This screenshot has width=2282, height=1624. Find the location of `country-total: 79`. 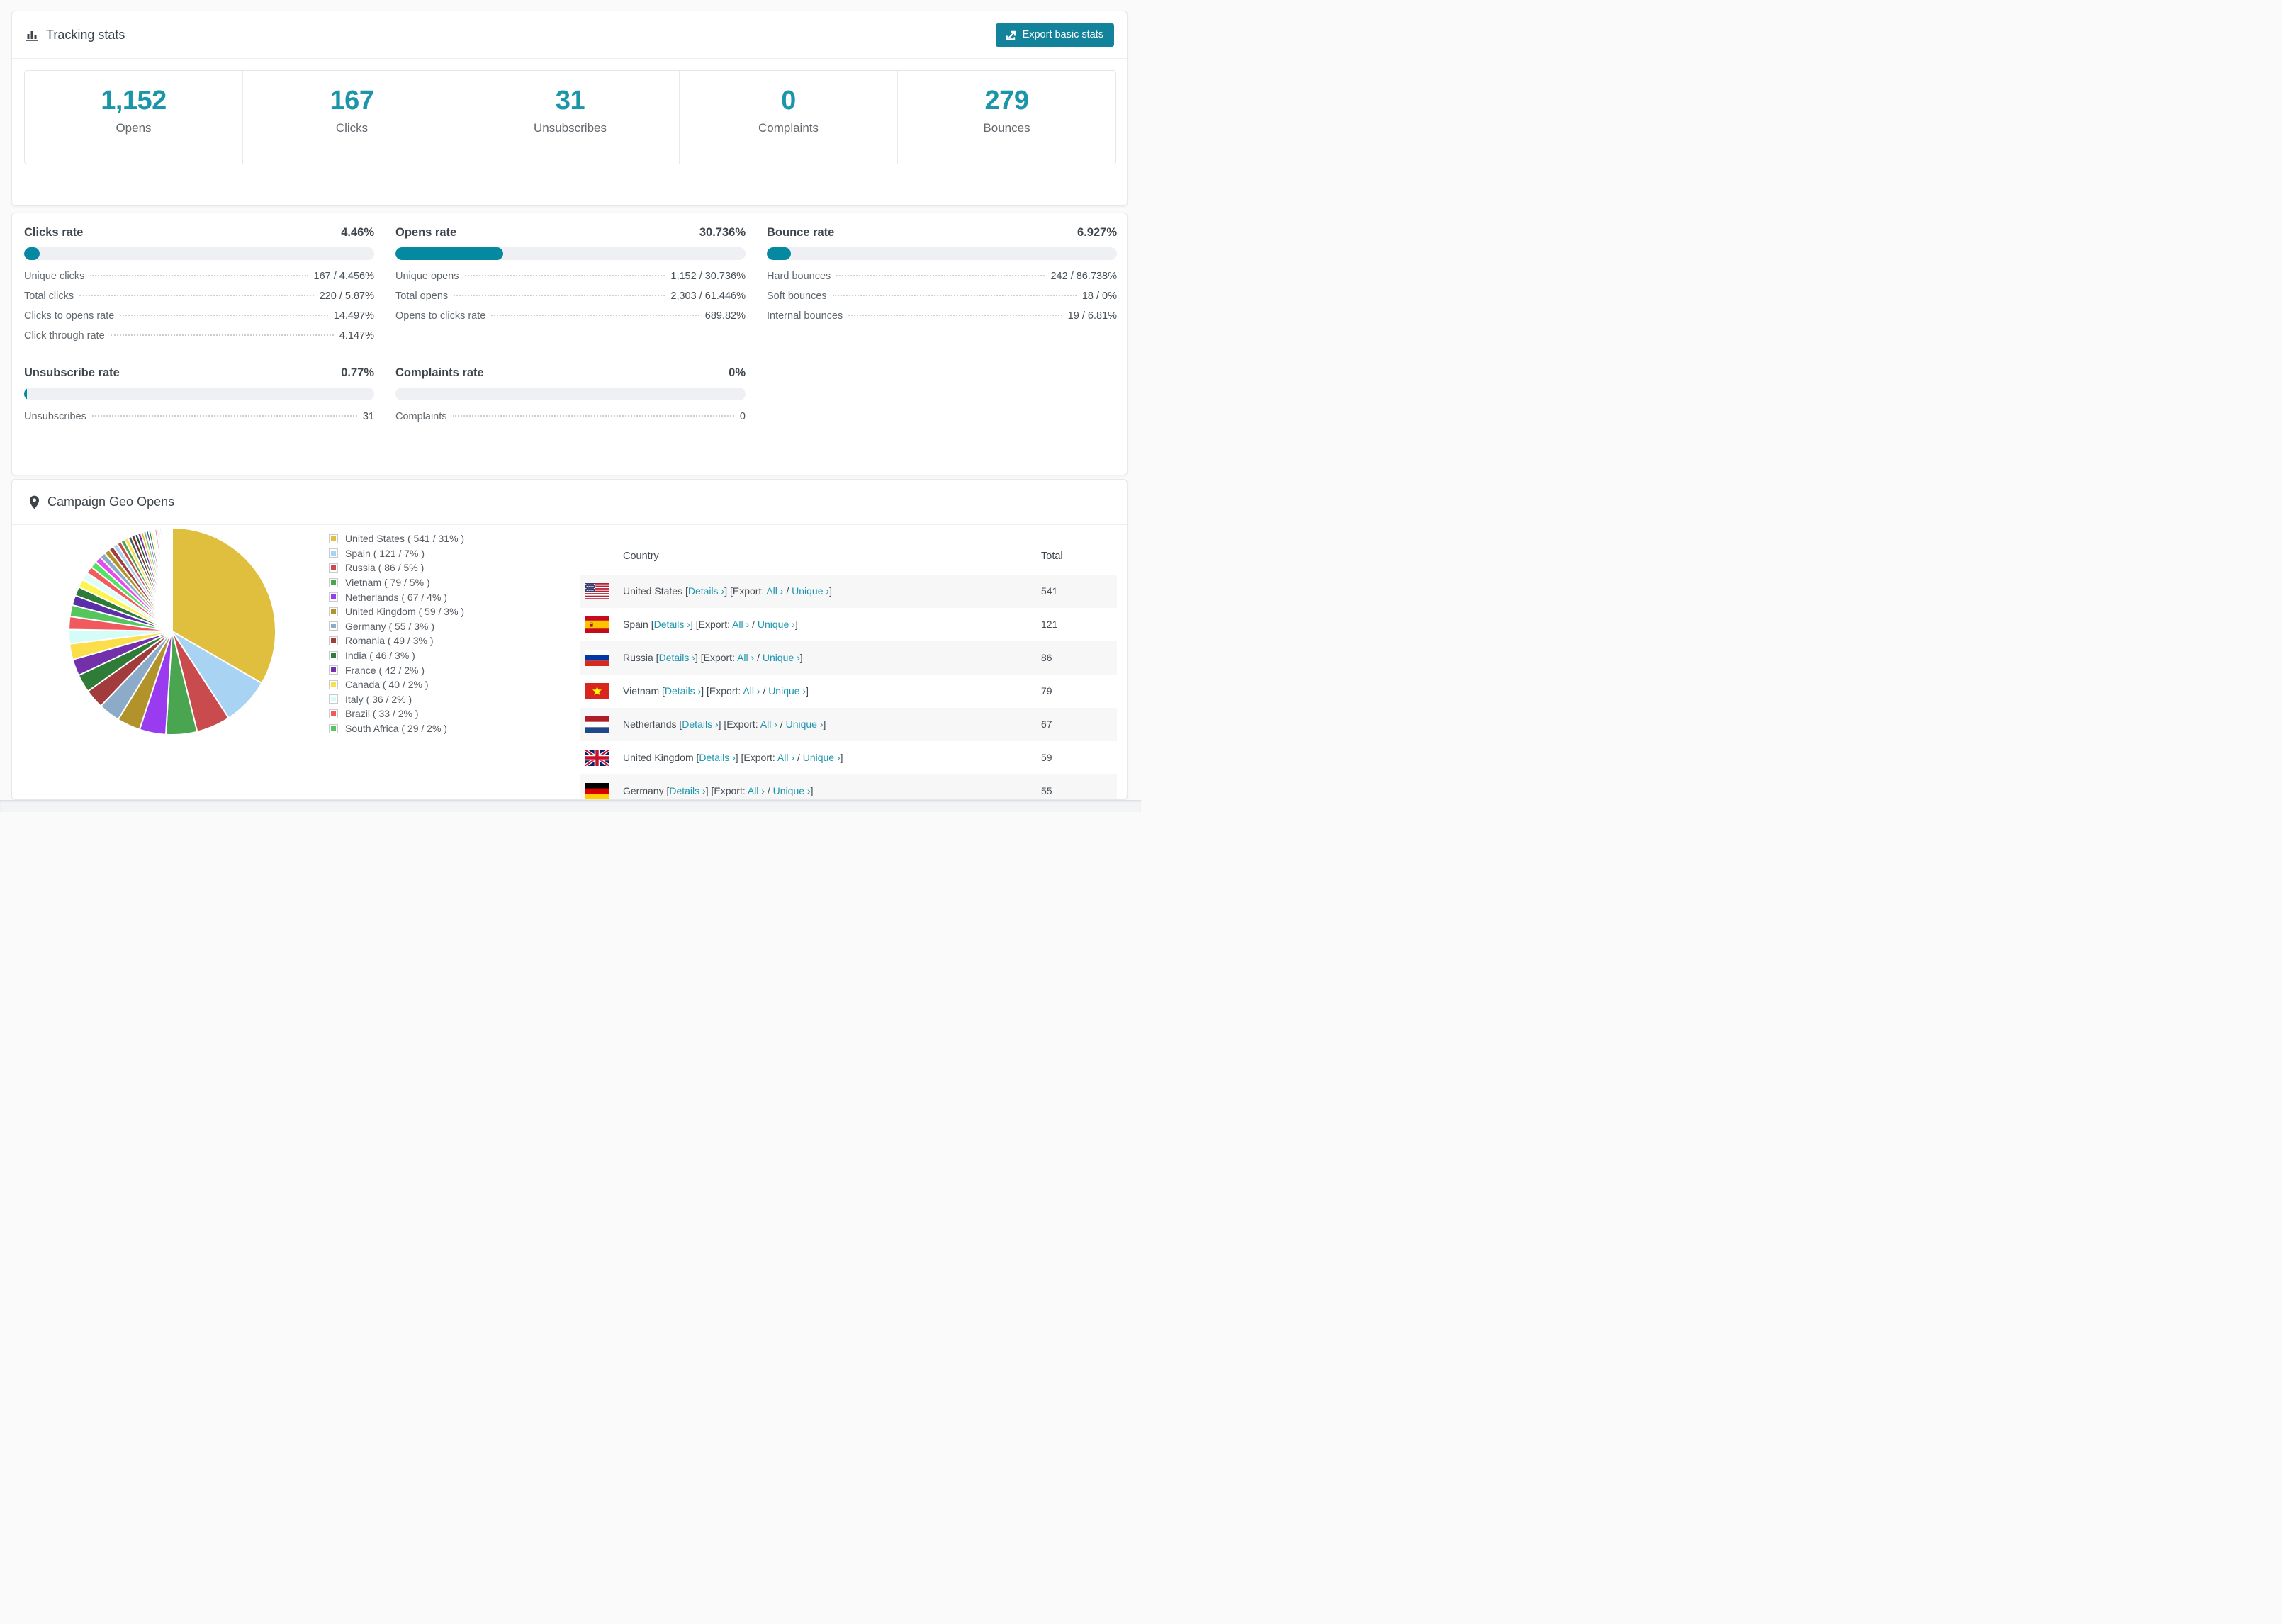

country-total: 79 is located at coordinates (1046, 691).